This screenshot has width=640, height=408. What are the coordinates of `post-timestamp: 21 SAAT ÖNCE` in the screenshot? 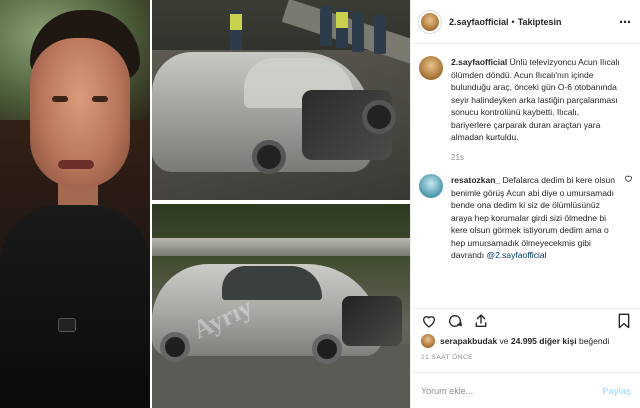 It's located at (447, 357).